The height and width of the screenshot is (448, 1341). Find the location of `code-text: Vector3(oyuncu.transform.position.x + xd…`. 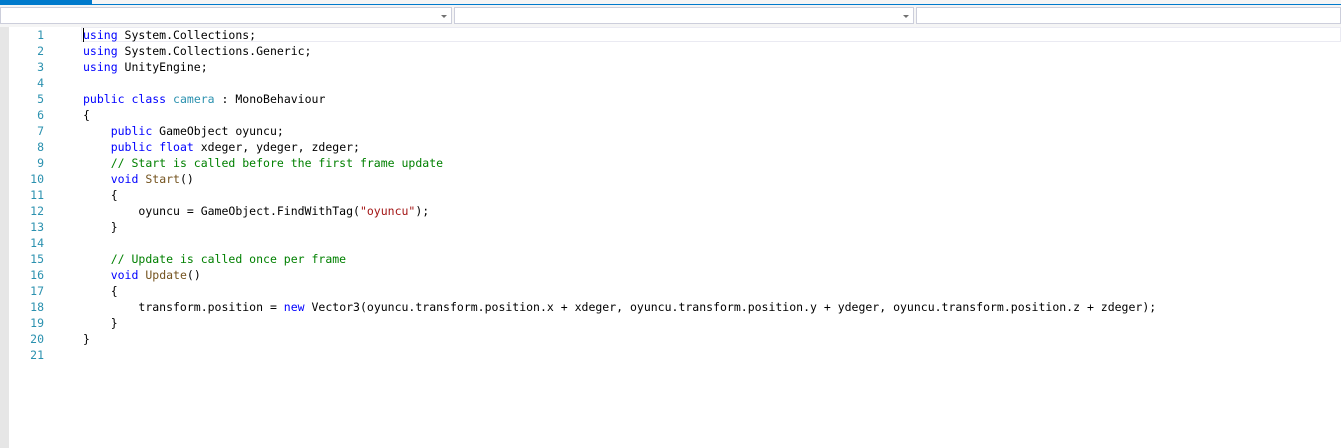

code-text: Vector3(oyuncu.transform.position.x + xd… is located at coordinates (730, 307).